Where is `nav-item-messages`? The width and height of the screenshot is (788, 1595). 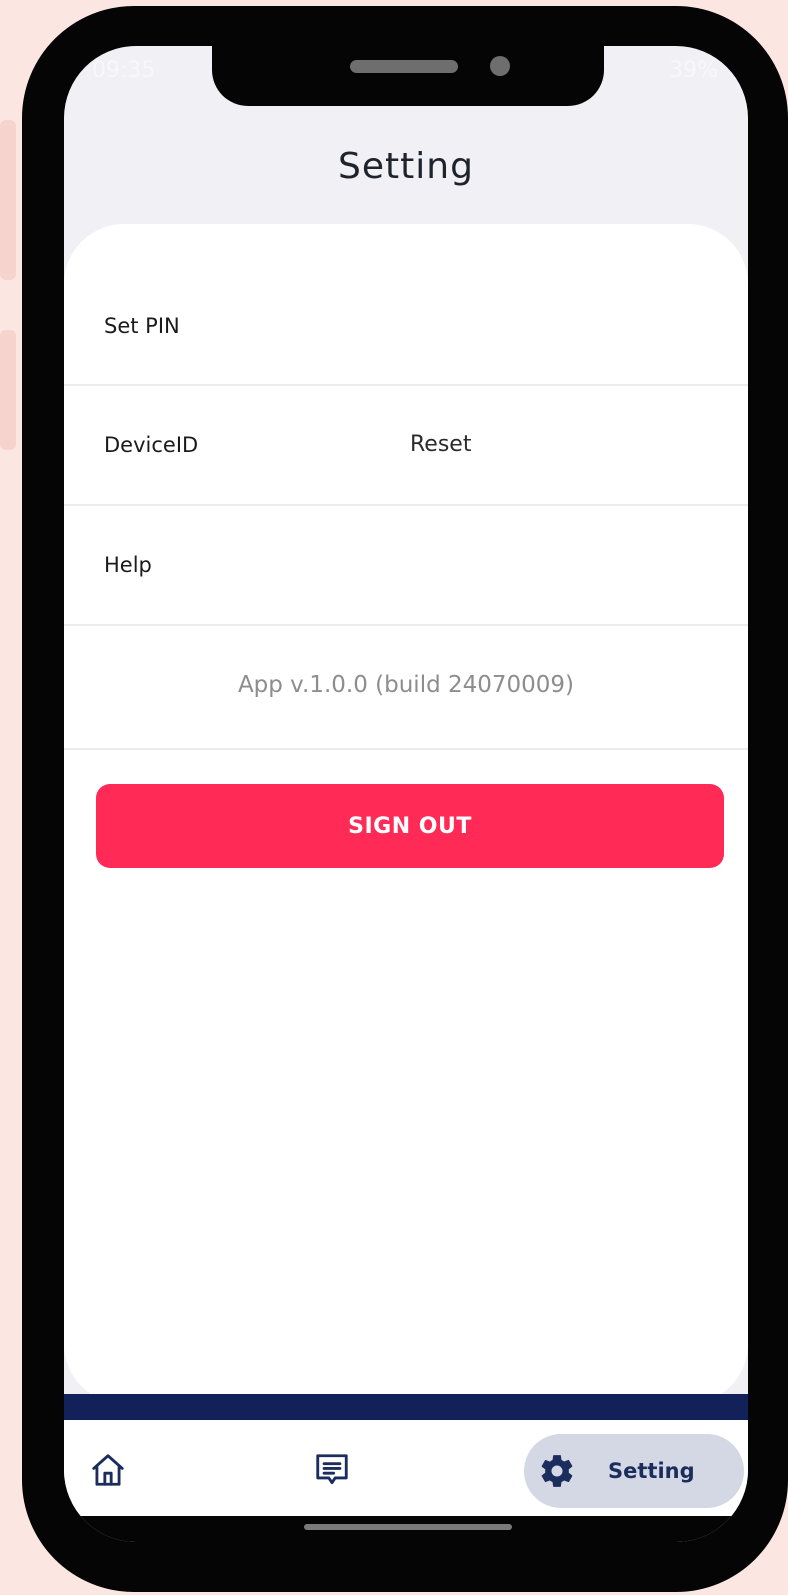
nav-item-messages is located at coordinates (332, 1470).